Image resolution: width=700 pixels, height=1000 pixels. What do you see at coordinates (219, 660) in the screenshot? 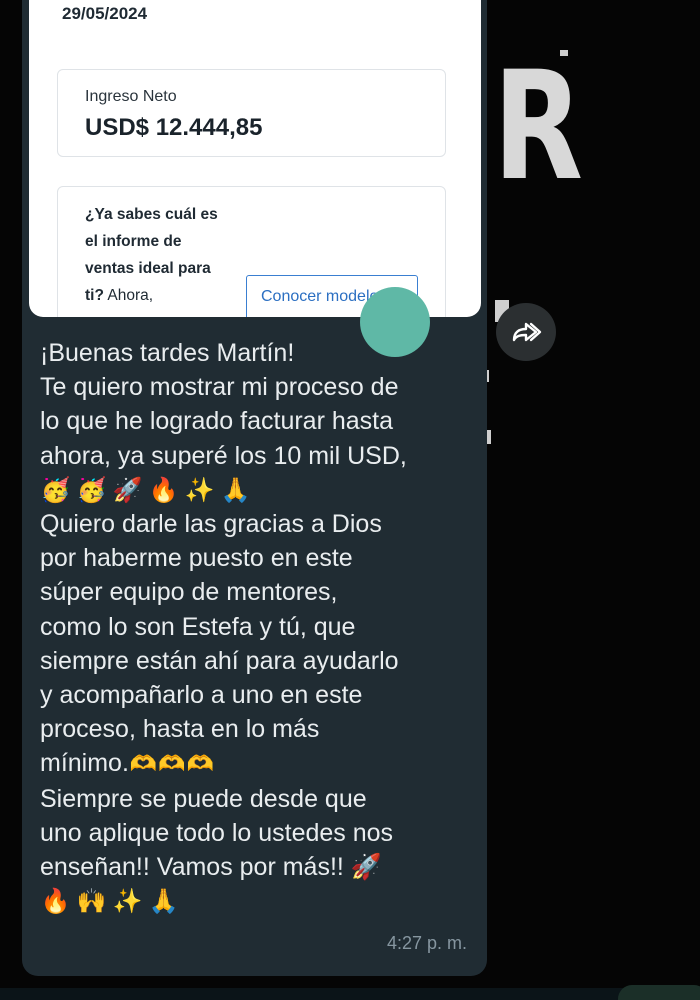
I see `message-line: siempre están ahí para ayudarlo` at bounding box center [219, 660].